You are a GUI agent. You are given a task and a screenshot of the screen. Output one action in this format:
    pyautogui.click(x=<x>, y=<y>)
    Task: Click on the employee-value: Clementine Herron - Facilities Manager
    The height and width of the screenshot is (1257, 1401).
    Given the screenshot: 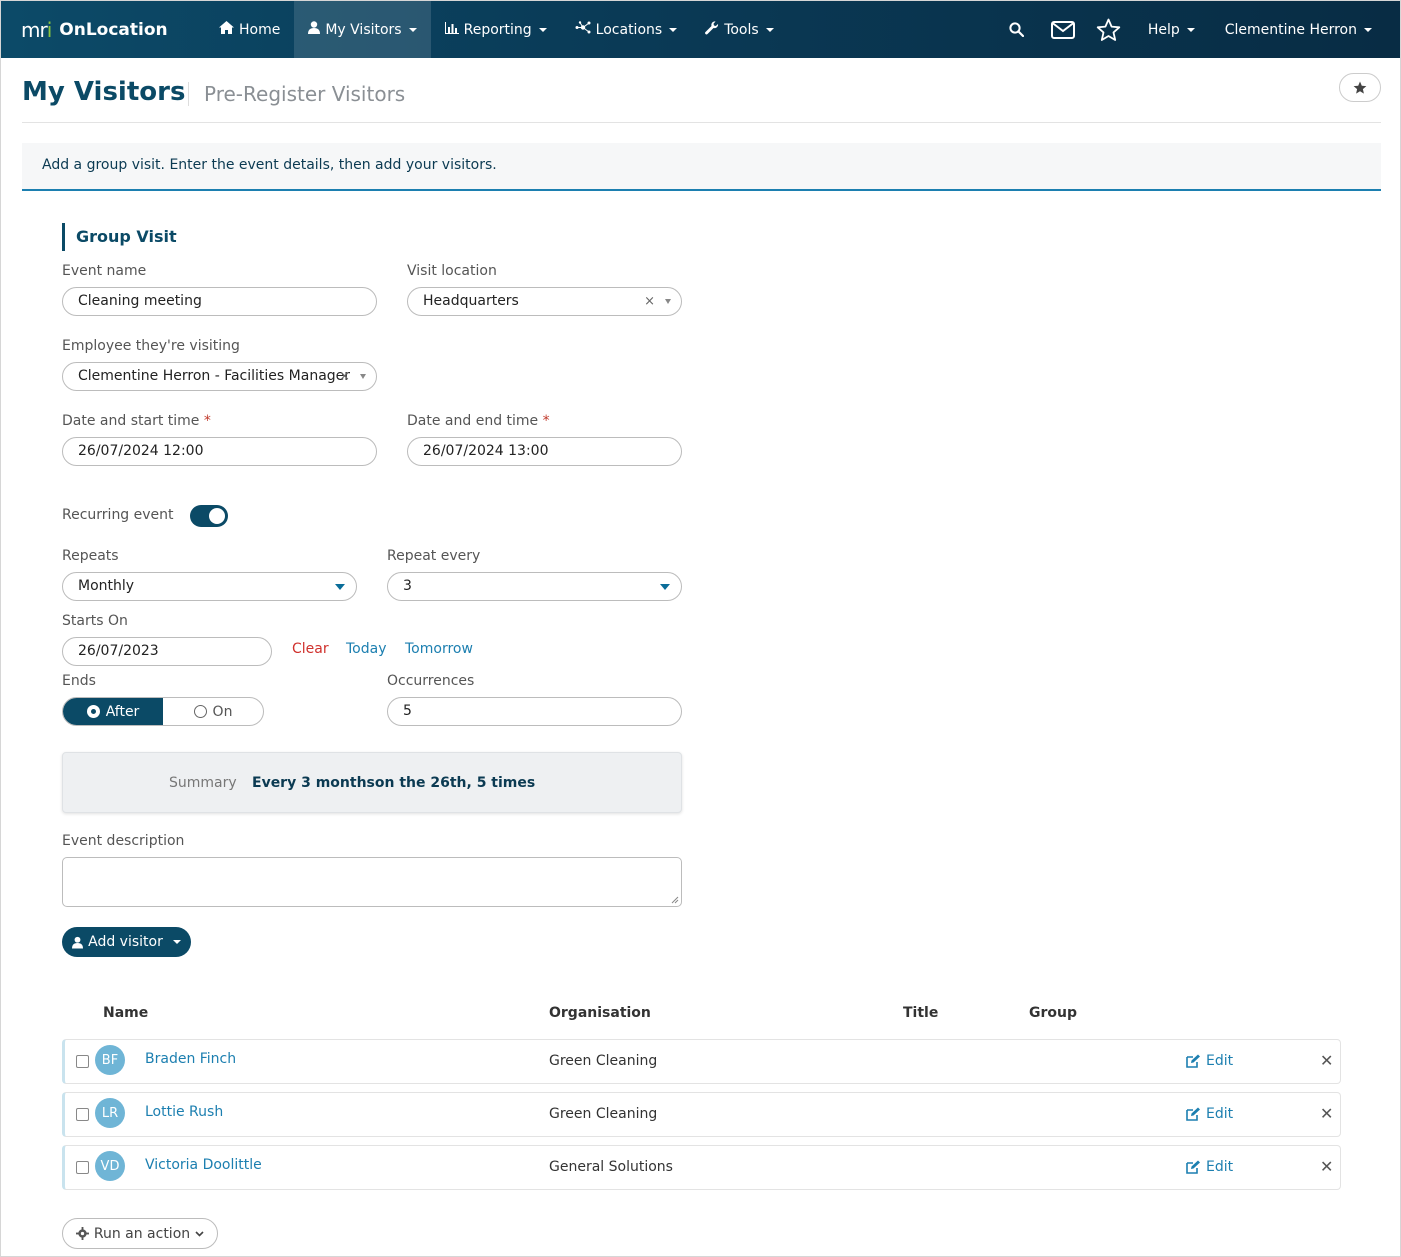 What is the action you would take?
    pyautogui.click(x=214, y=376)
    